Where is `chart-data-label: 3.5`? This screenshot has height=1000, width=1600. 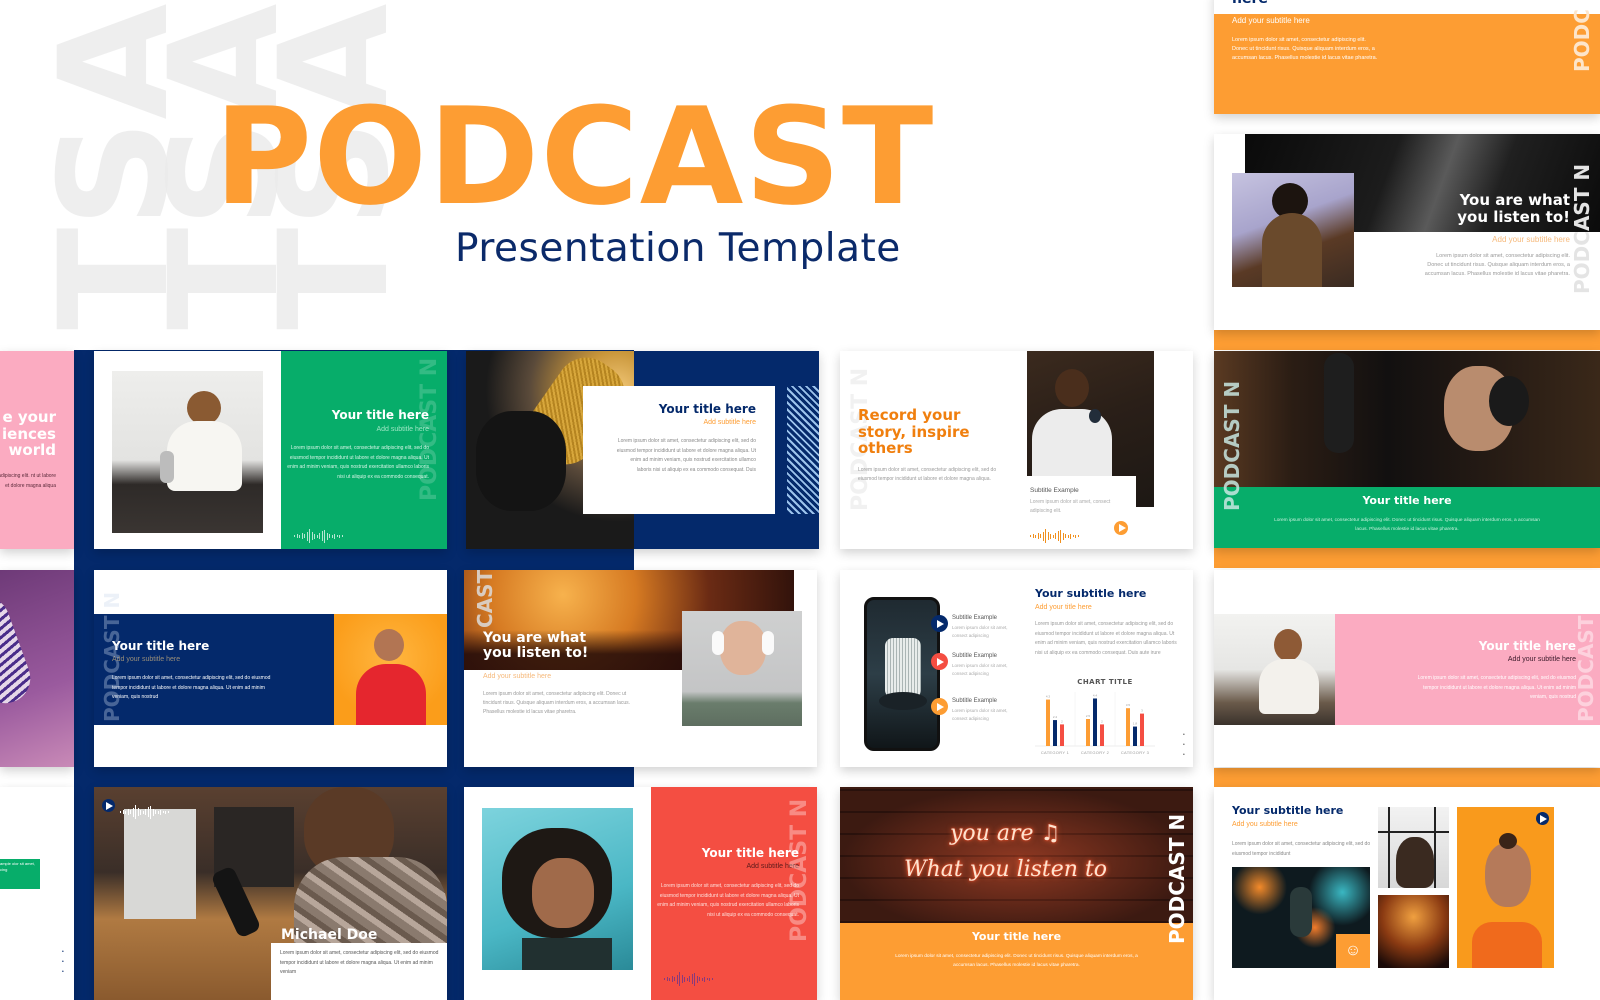
chart-data-label: 3.5 is located at coordinates (1128, 705).